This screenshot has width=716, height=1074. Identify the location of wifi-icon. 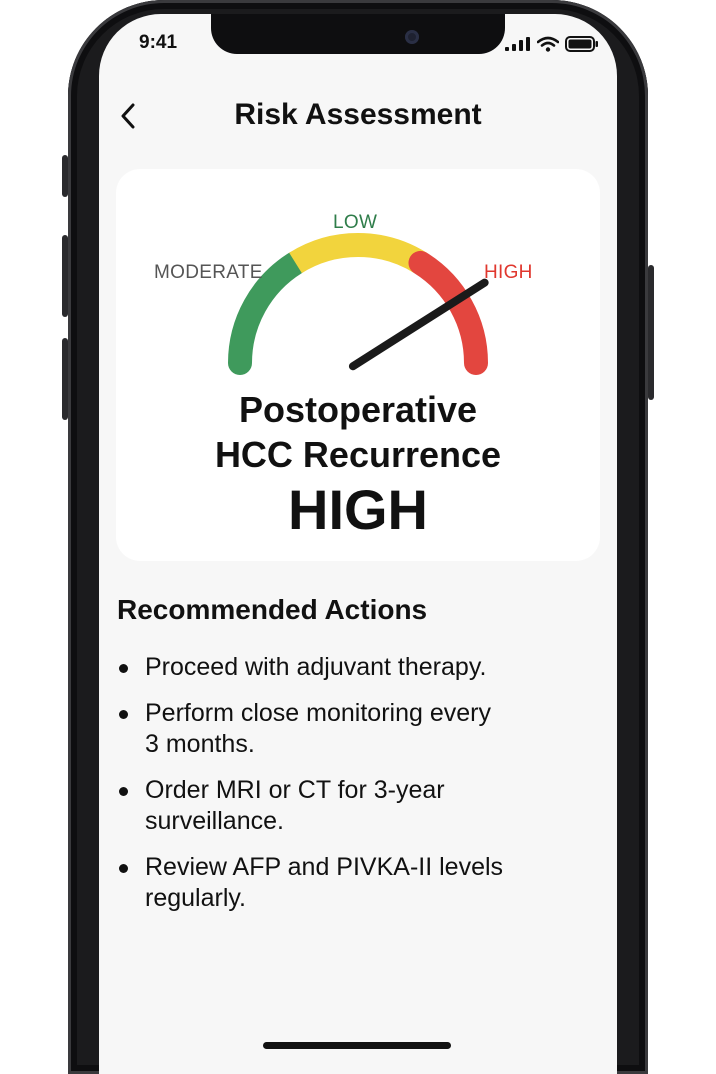
(548, 44).